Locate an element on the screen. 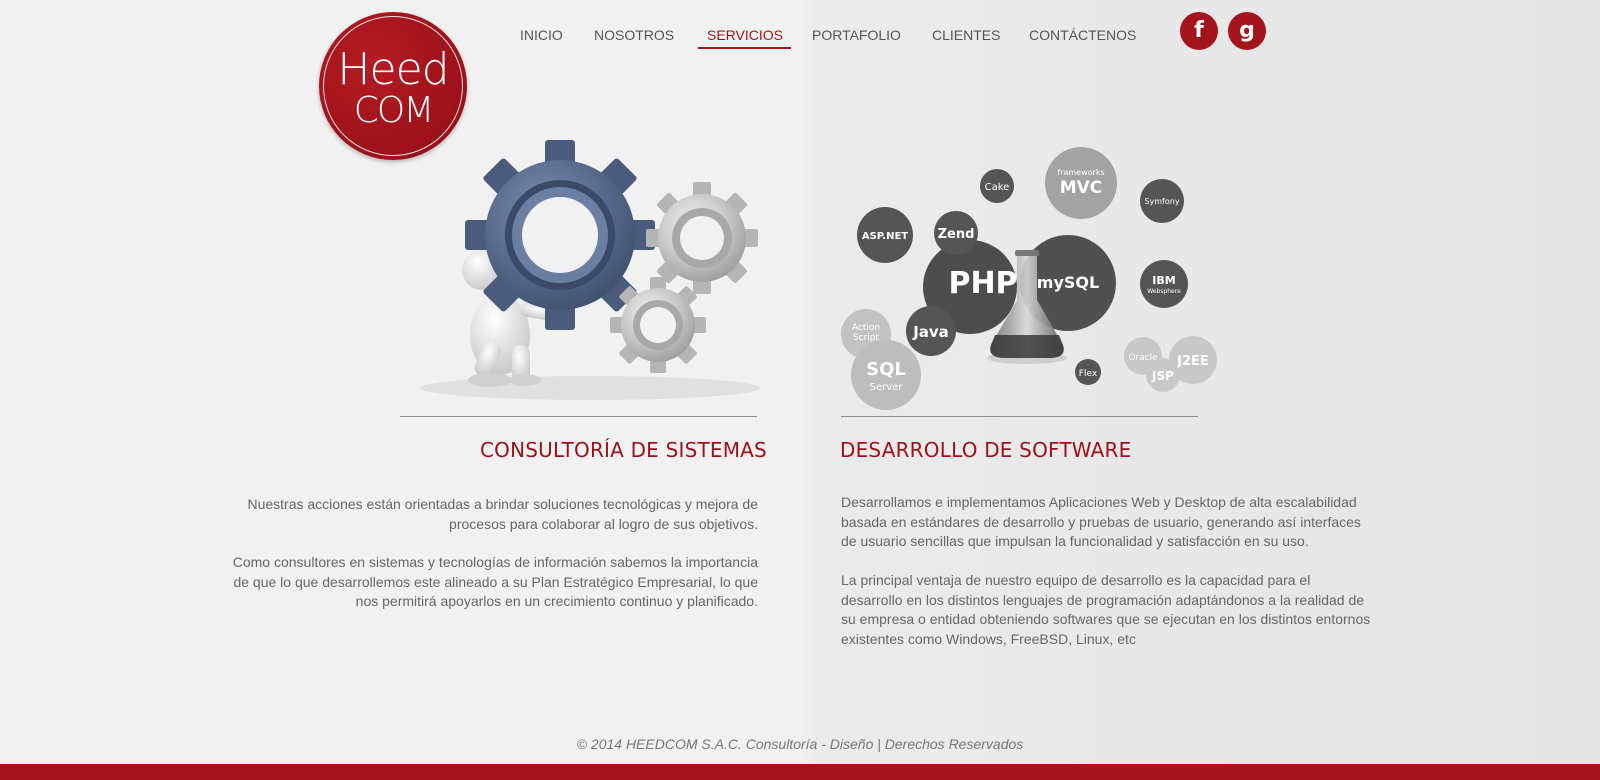  bubble-symfony: Symfony is located at coordinates (1161, 201).